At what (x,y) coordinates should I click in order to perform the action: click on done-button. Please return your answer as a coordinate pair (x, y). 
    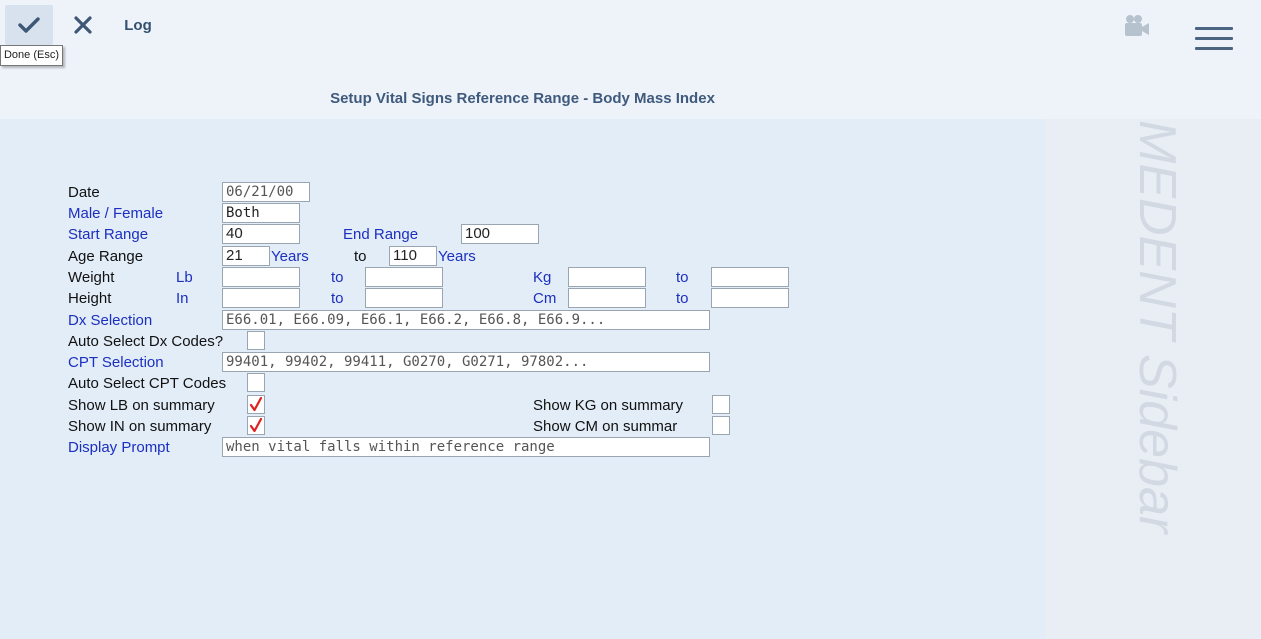
    Looking at the image, I should click on (29, 25).